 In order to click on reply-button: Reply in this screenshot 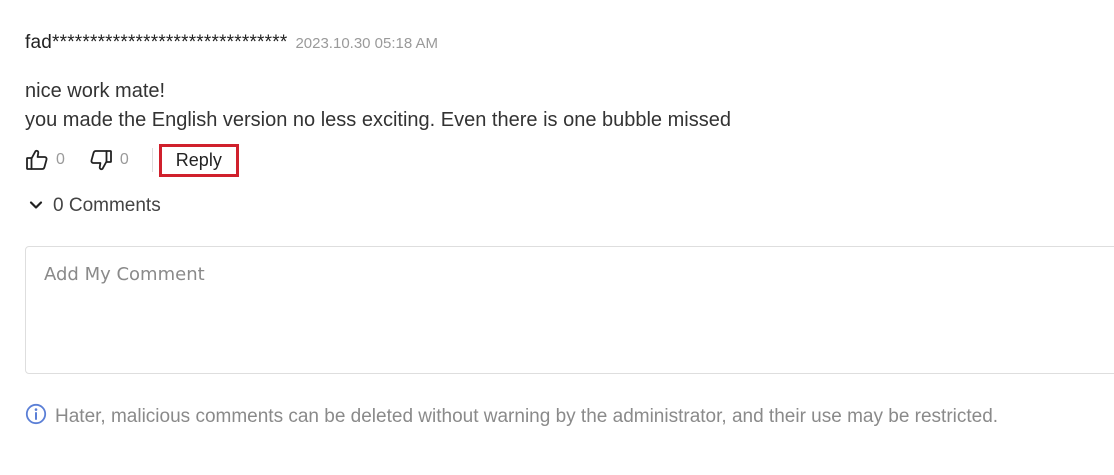, I will do `click(198, 160)`.